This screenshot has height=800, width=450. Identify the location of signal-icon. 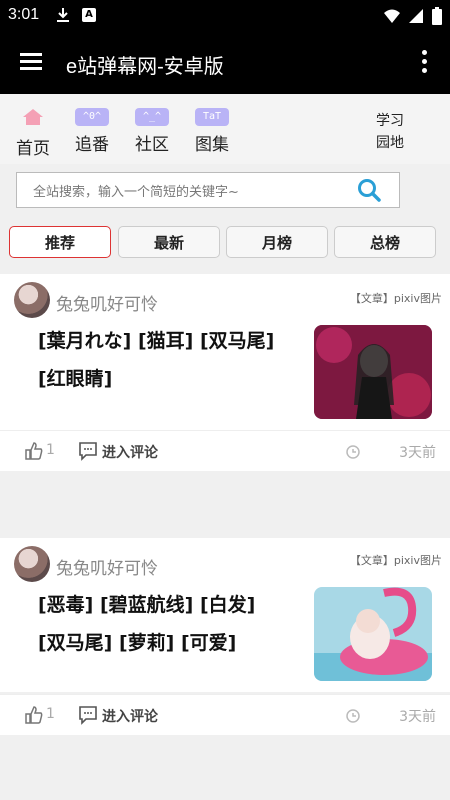
(416, 16).